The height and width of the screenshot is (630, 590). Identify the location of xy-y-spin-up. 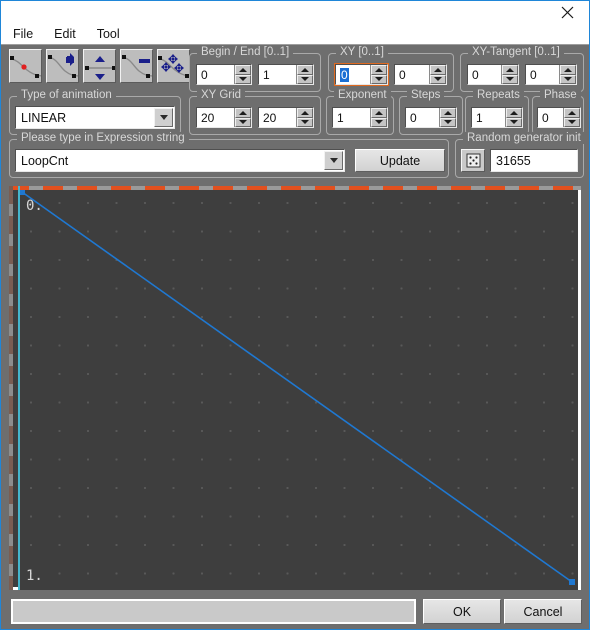
(438, 70).